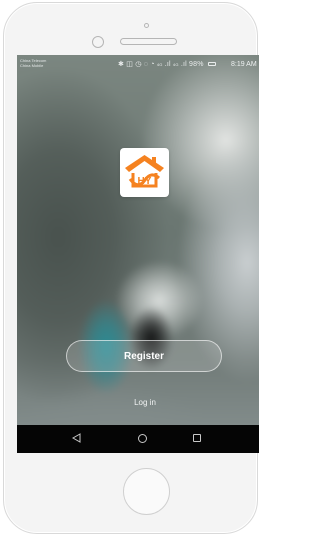 The image size is (320, 538). What do you see at coordinates (98, 42) in the screenshot?
I see `proximity-sensor-icon` at bounding box center [98, 42].